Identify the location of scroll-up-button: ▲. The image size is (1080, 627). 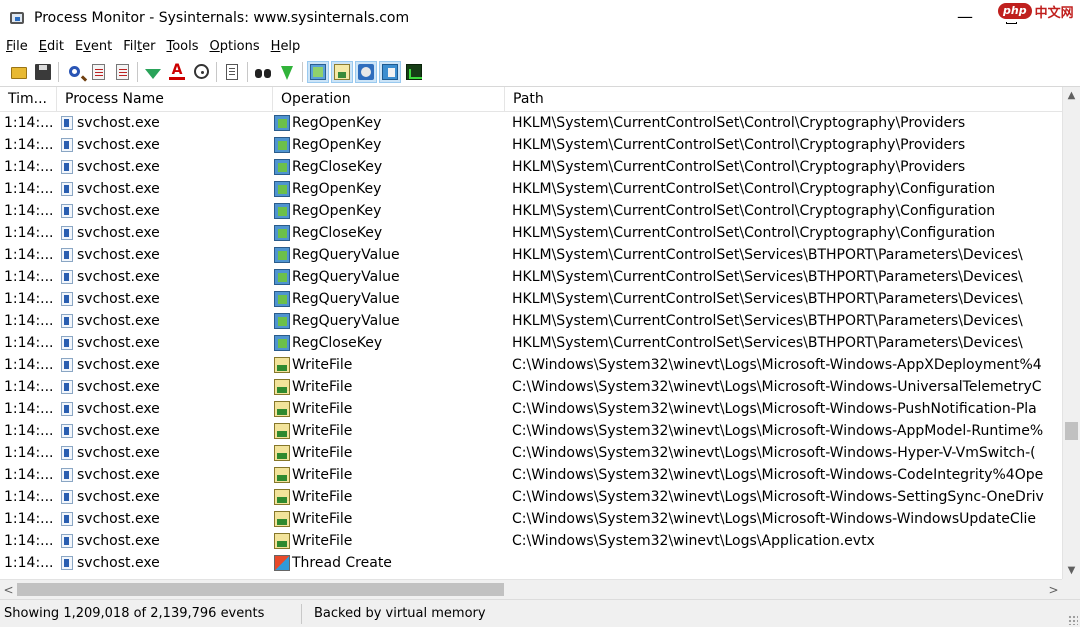
(1071, 95).